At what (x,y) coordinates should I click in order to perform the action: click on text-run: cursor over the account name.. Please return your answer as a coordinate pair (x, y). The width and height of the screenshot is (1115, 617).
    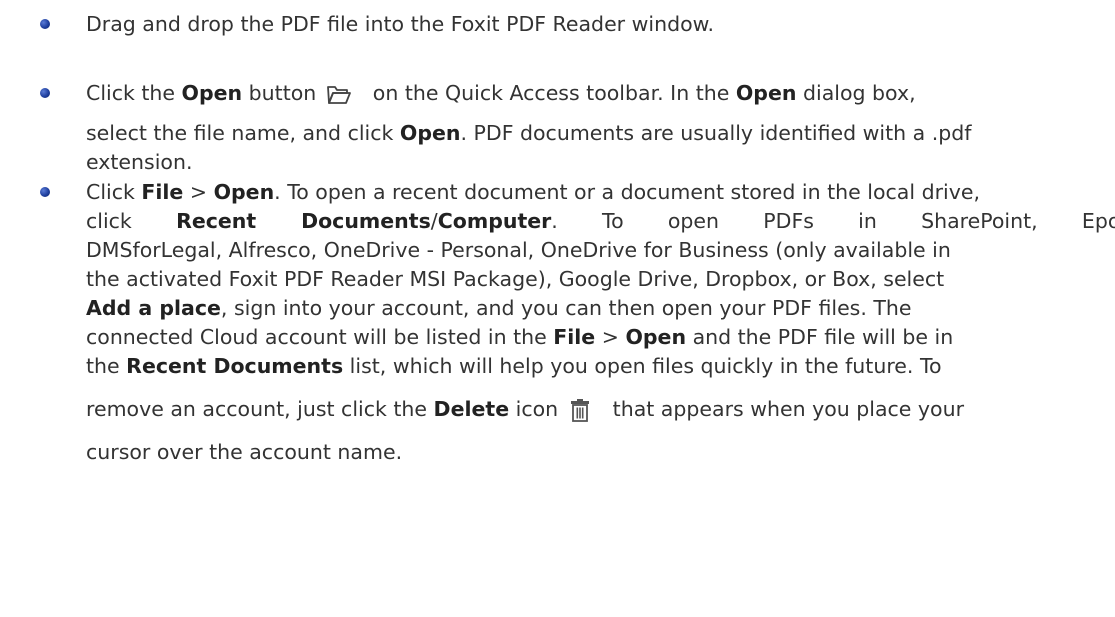
    Looking at the image, I should click on (244, 452).